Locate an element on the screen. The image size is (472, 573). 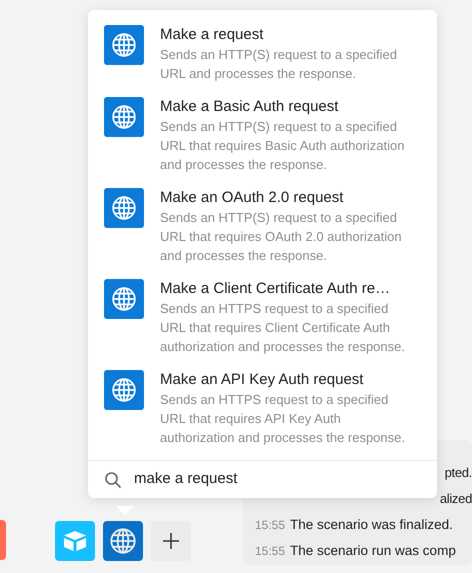
search-icon is located at coordinates (113, 479).